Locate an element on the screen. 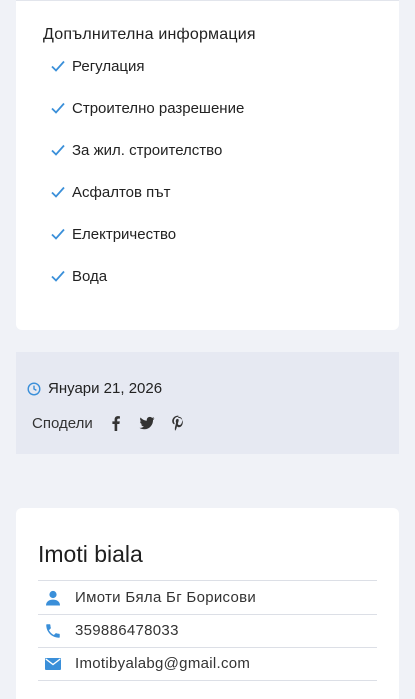 The image size is (415, 699). additional-info-title: Допълнителна информация is located at coordinates (149, 34).